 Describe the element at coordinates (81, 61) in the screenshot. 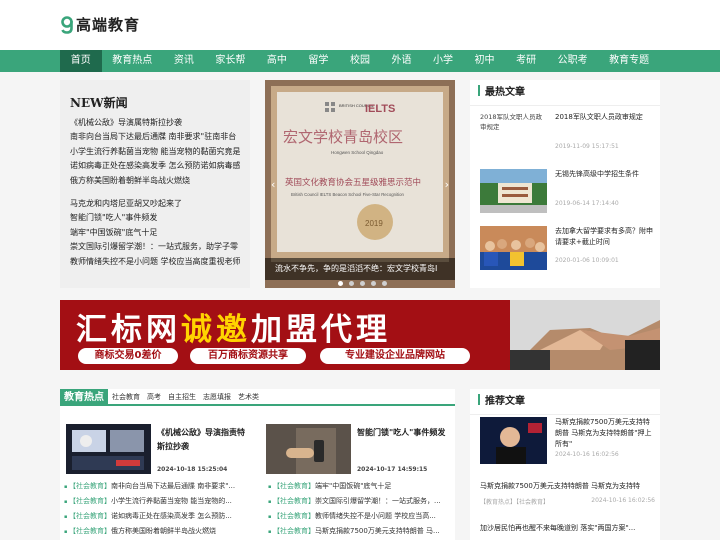

I see `nav-item: 首页` at that location.